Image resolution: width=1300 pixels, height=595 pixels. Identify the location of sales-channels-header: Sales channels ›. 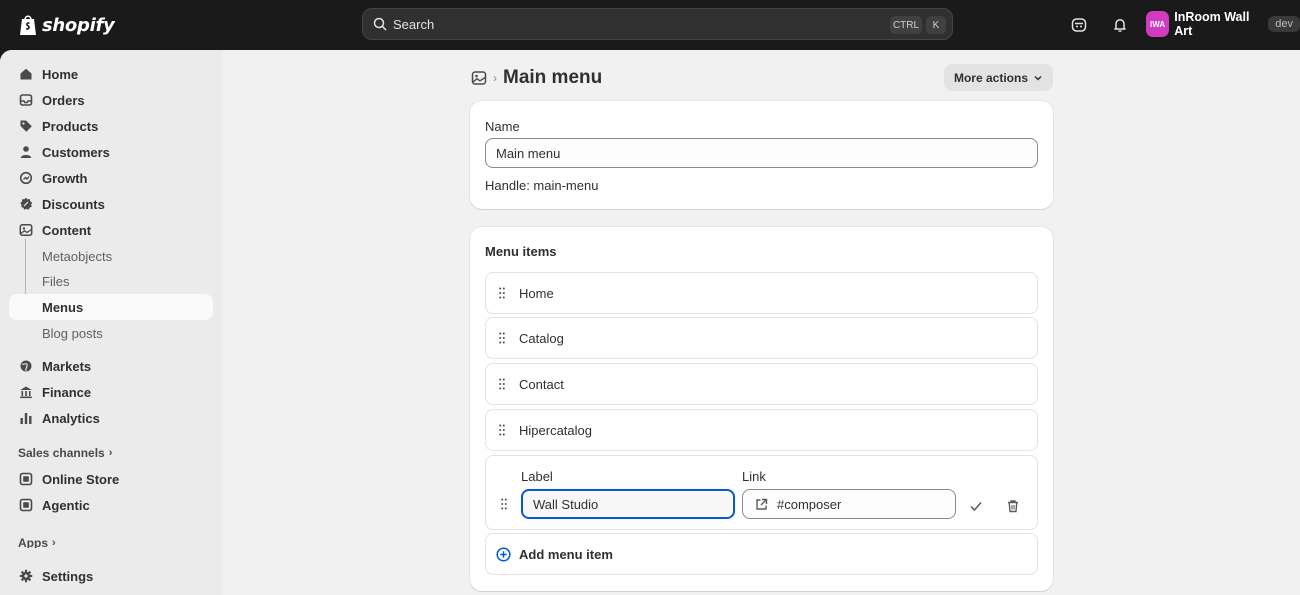
(65, 453).